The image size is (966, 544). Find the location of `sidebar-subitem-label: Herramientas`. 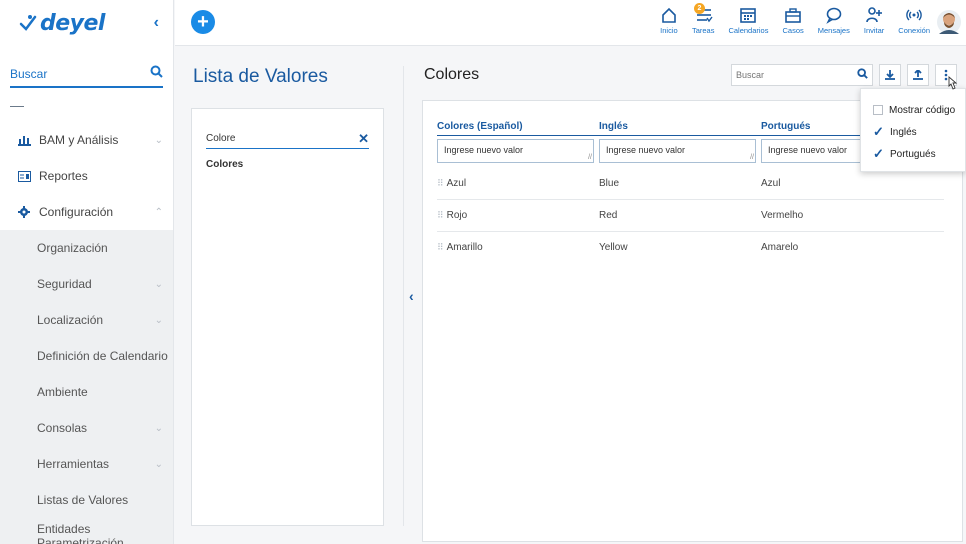

sidebar-subitem-label: Herramientas is located at coordinates (73, 464).